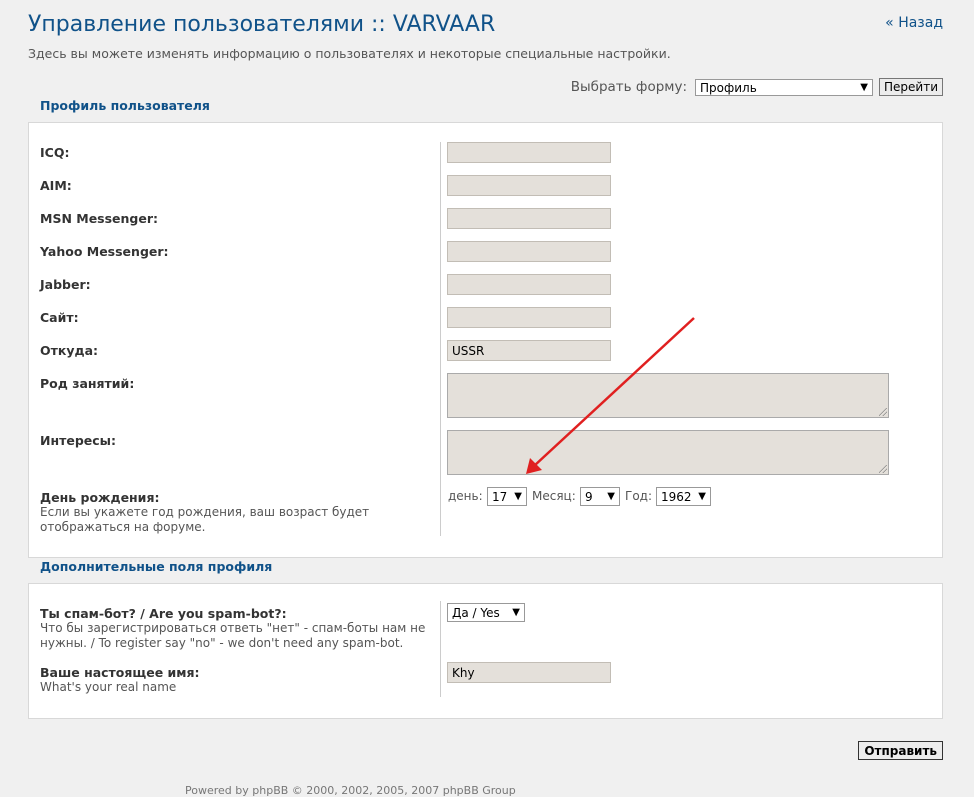  Describe the element at coordinates (676, 497) in the screenshot. I see `year-value: 1962` at that location.